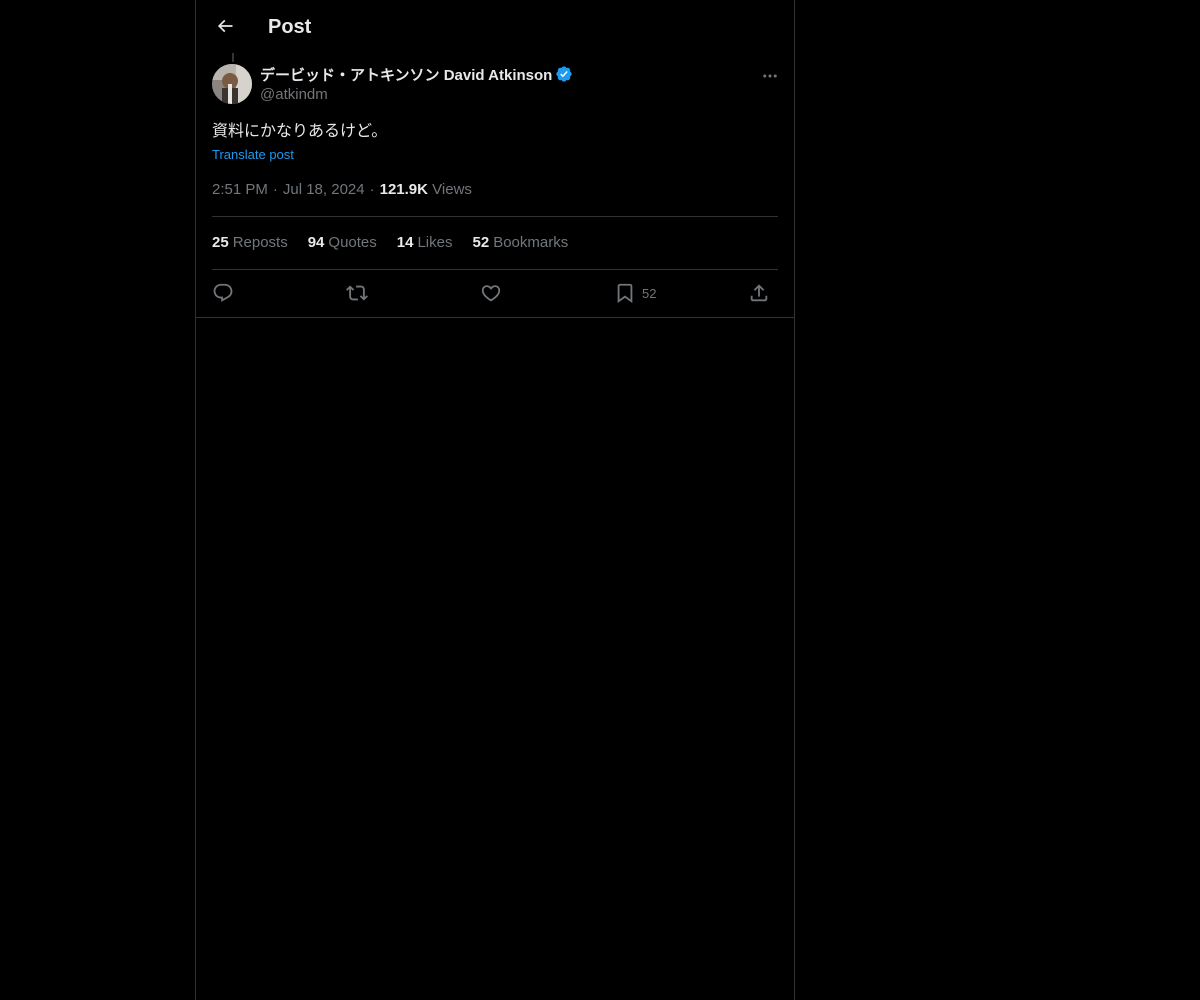 The image size is (1200, 1000). What do you see at coordinates (564, 74) in the screenshot?
I see `verified-badge-icon` at bounding box center [564, 74].